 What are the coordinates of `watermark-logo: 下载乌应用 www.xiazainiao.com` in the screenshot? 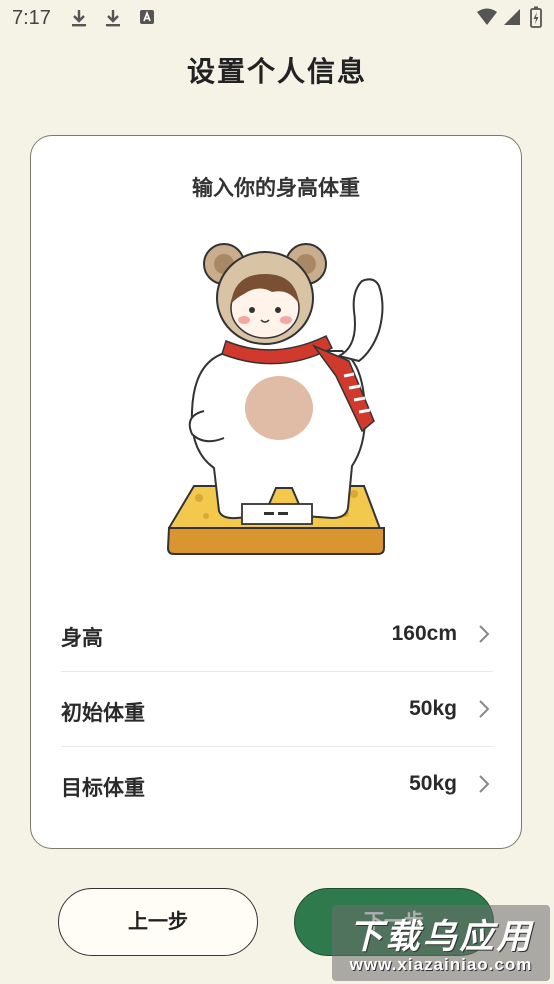 It's located at (441, 943).